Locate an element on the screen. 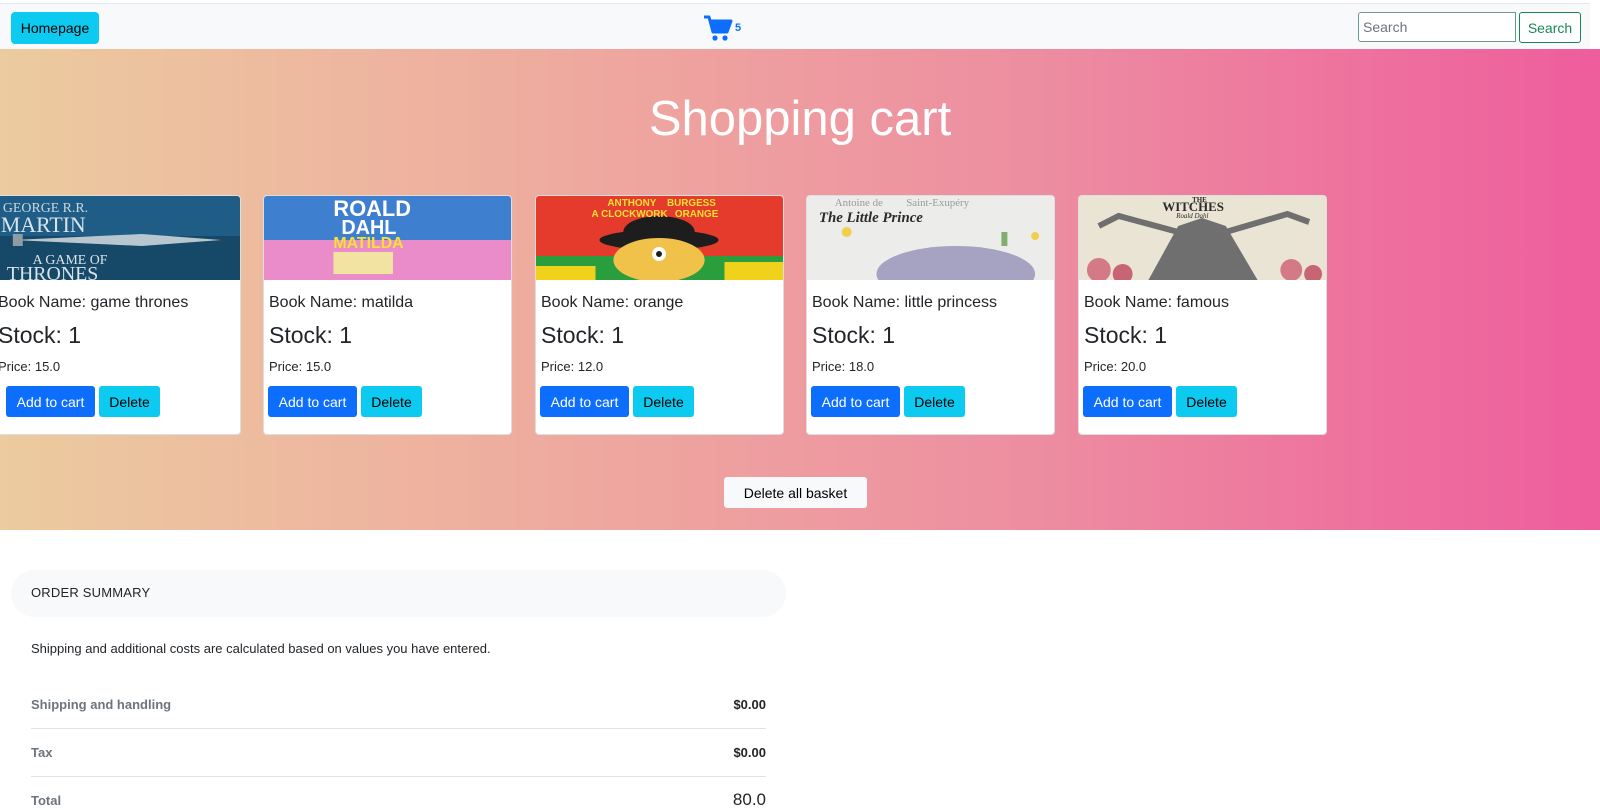 This screenshot has width=1600, height=810. cover-text: Saint-Exupéry is located at coordinates (937, 203).